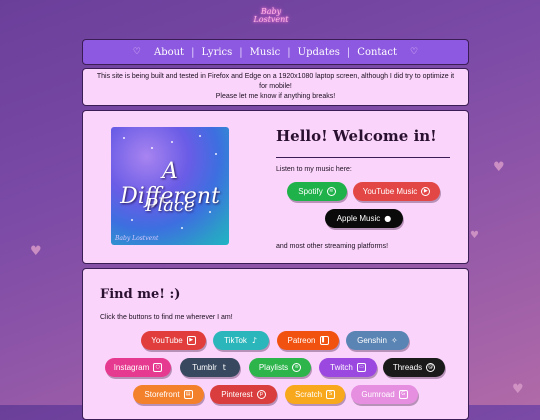 This screenshot has height=420, width=540. What do you see at coordinates (158, 367) in the screenshot?
I see `instagram-icon: ○` at bounding box center [158, 367].